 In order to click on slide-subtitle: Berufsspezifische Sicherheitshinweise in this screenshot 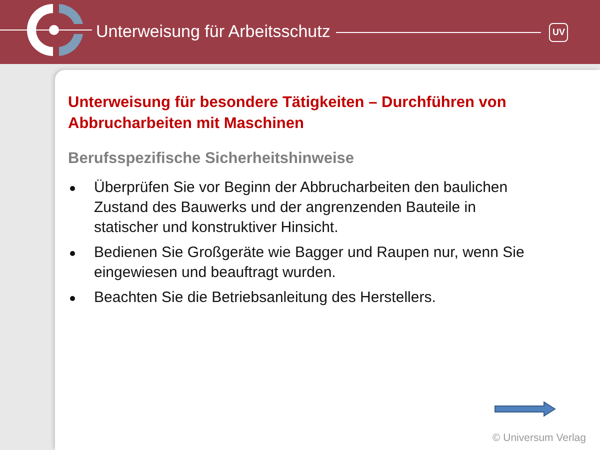, I will do `click(211, 159)`.